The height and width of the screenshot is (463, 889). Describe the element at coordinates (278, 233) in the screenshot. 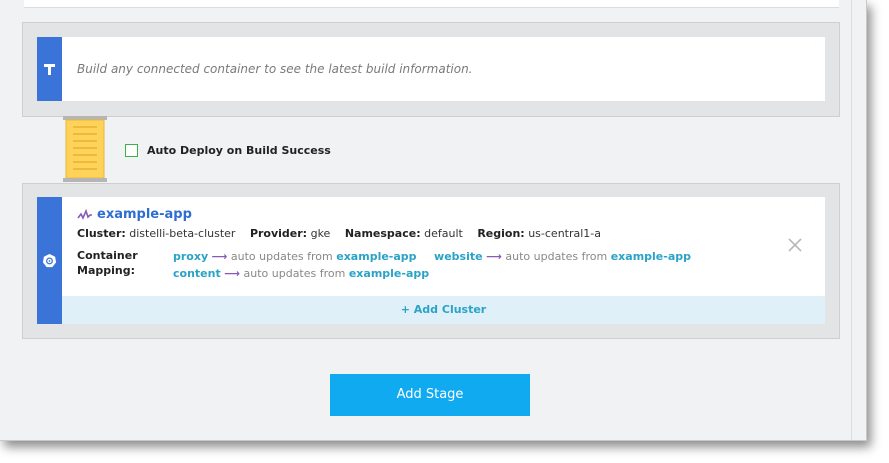

I see `provider-label: Provider:` at that location.